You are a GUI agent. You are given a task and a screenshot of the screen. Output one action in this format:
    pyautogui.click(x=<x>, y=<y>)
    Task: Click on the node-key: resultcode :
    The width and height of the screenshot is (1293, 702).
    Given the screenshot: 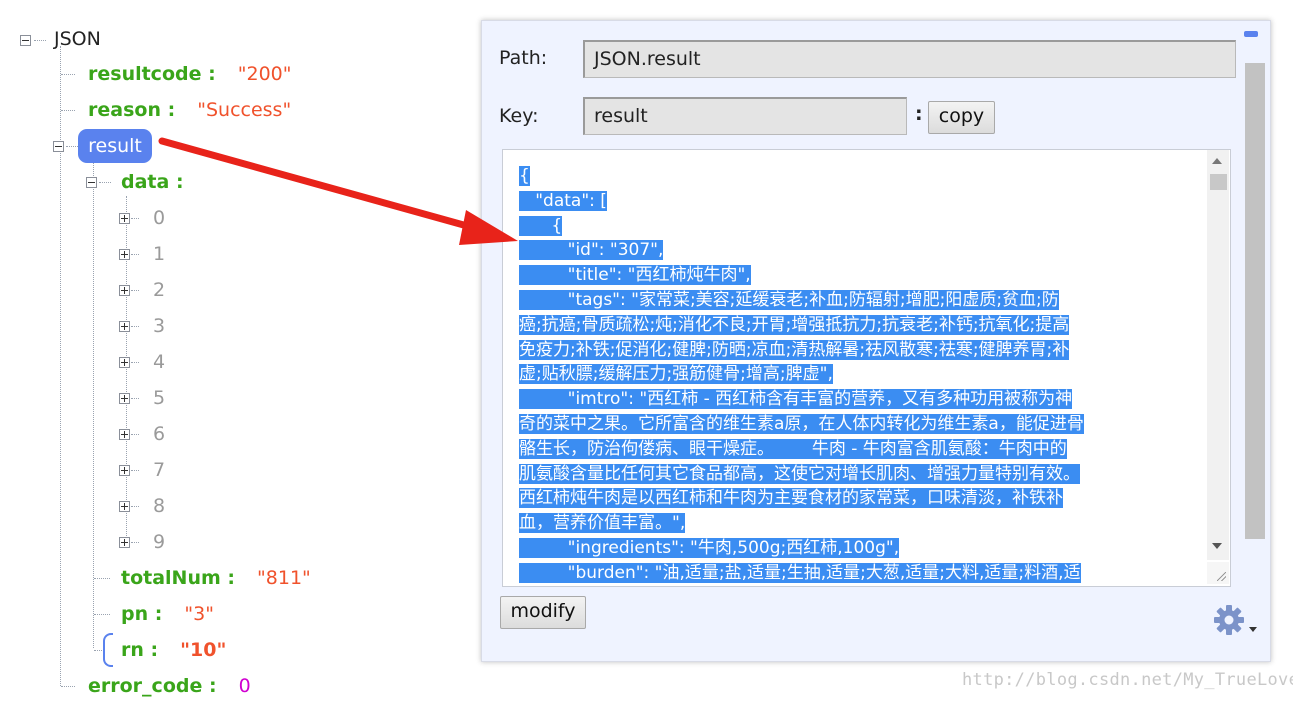 What is the action you would take?
    pyautogui.click(x=152, y=74)
    